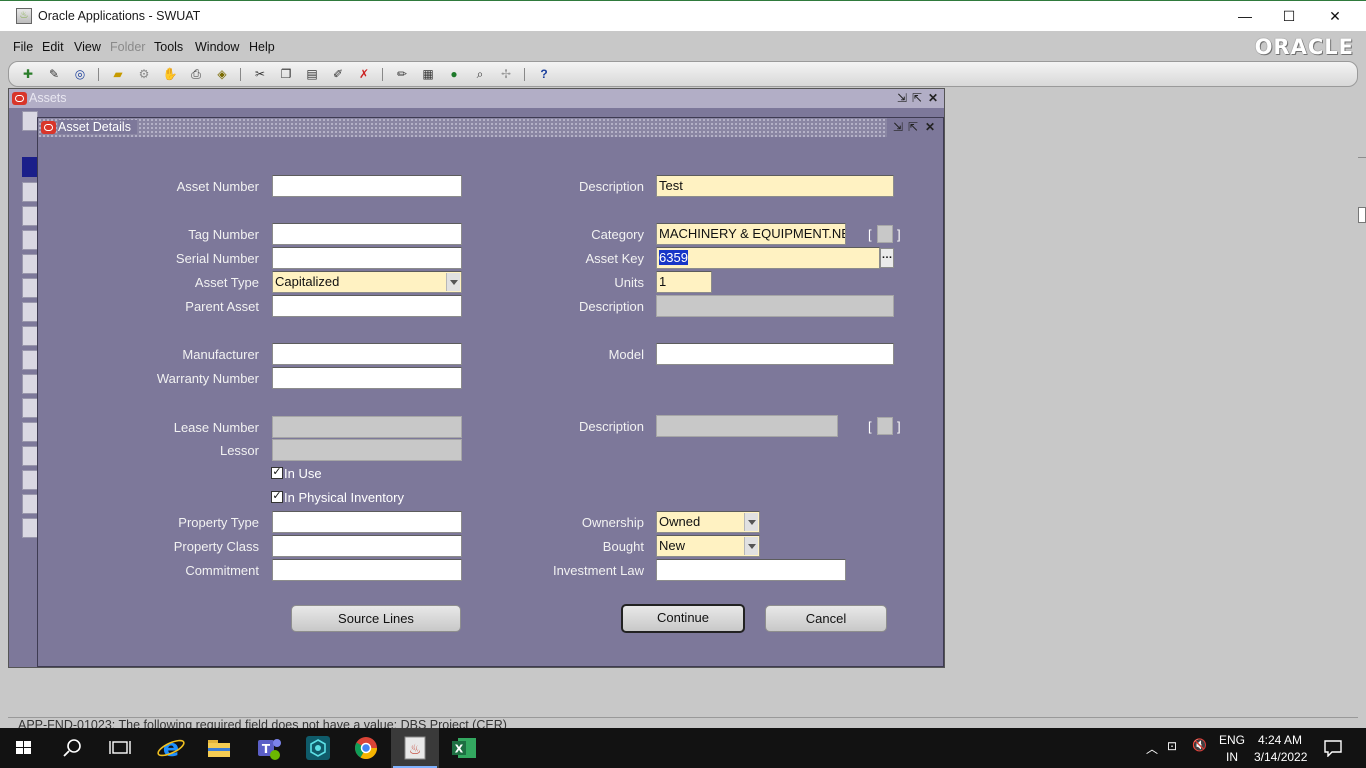  What do you see at coordinates (28, 74) in the screenshot?
I see `new-icon: ✚` at bounding box center [28, 74].